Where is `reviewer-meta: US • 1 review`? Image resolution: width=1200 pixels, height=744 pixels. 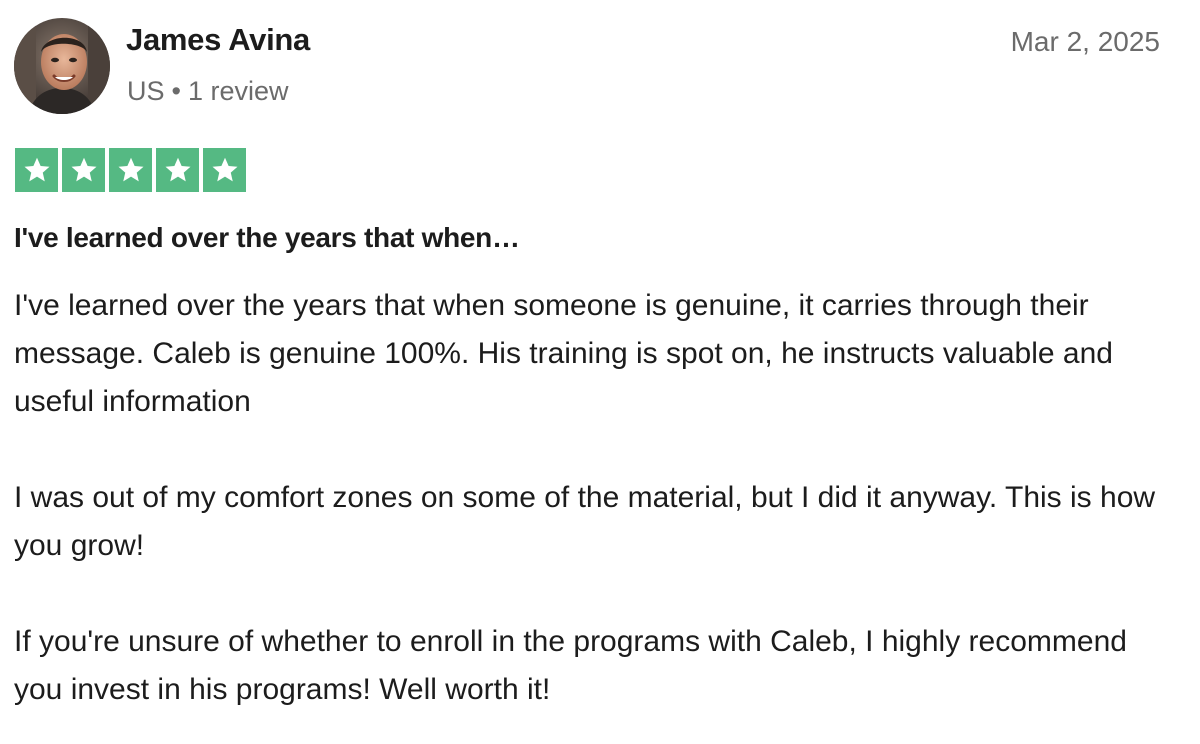 reviewer-meta: US • 1 review is located at coordinates (208, 91).